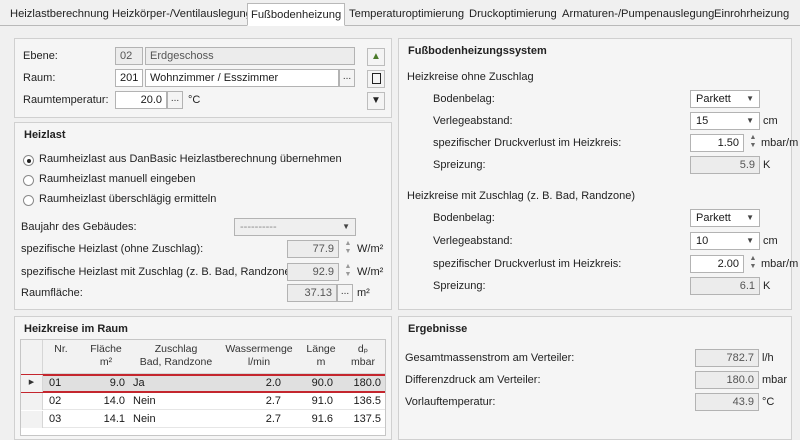  I want to click on cell-nr: 02, so click(55, 401).